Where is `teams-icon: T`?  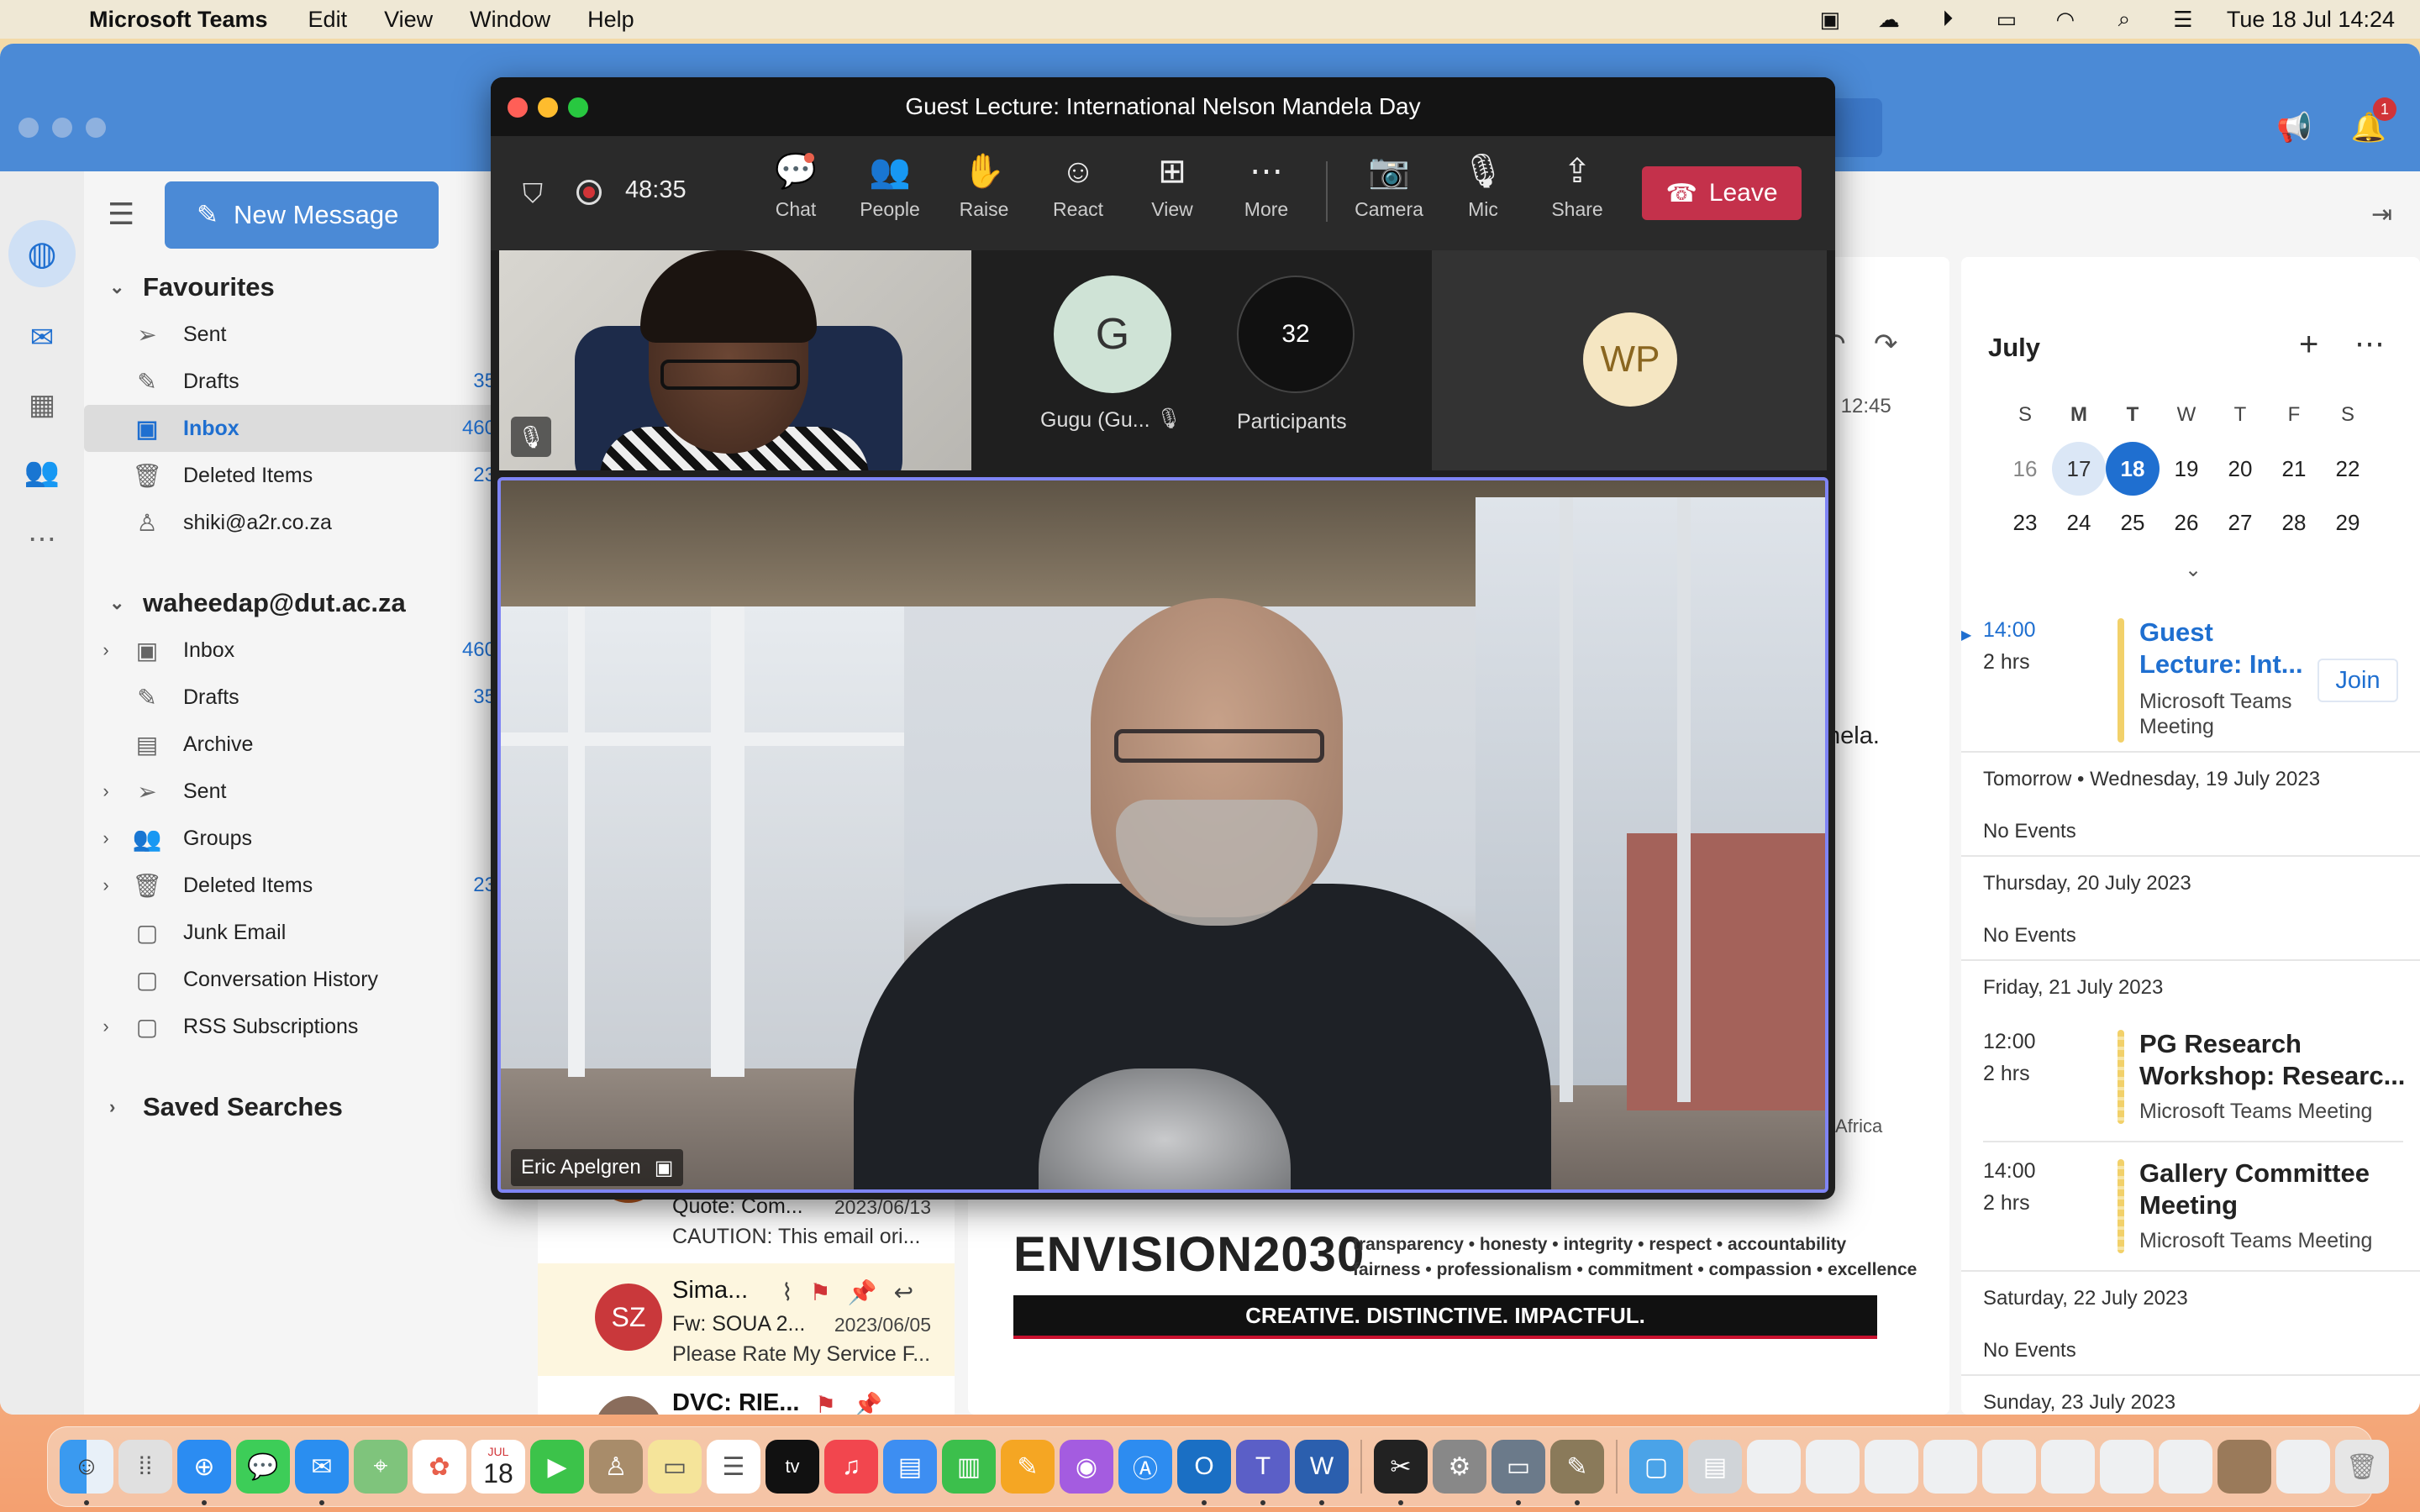
teams-icon: T is located at coordinates (1263, 1472).